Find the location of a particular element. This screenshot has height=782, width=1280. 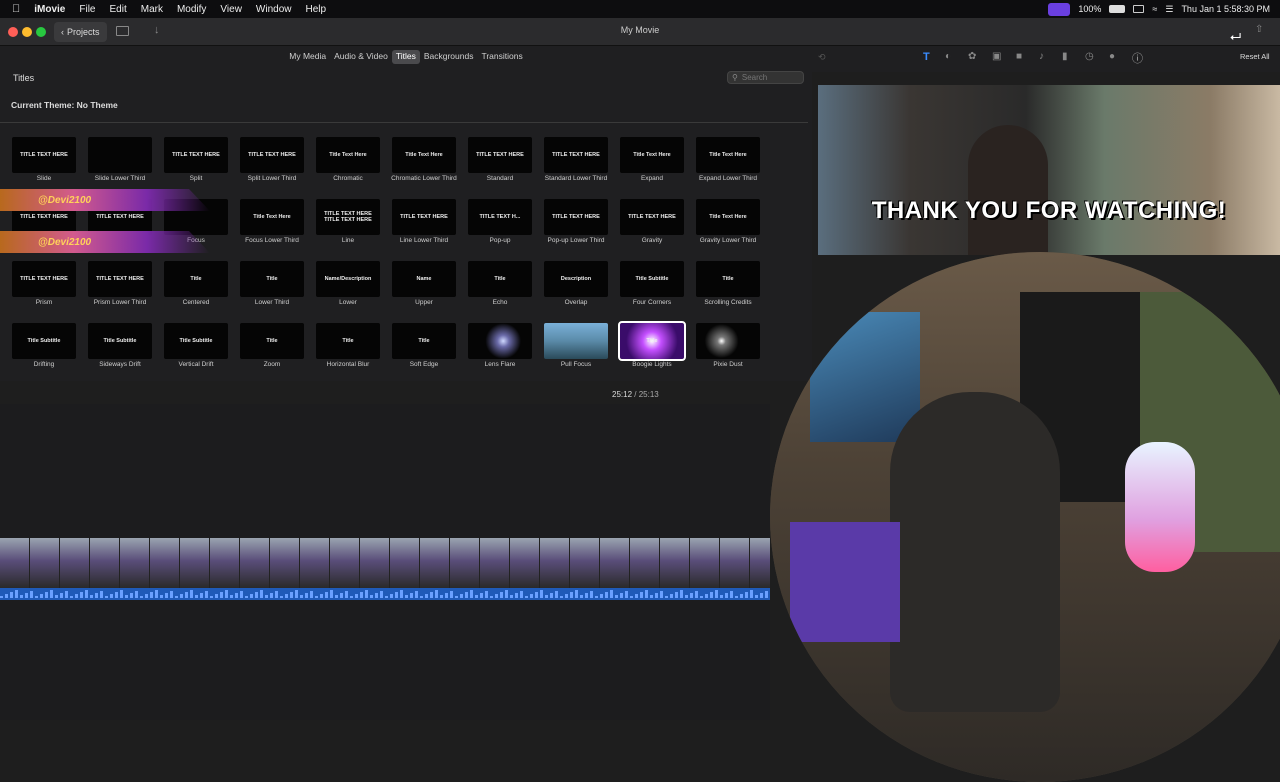

title-tile: Title Subtitle Vertical Drift is located at coordinates (196, 348).